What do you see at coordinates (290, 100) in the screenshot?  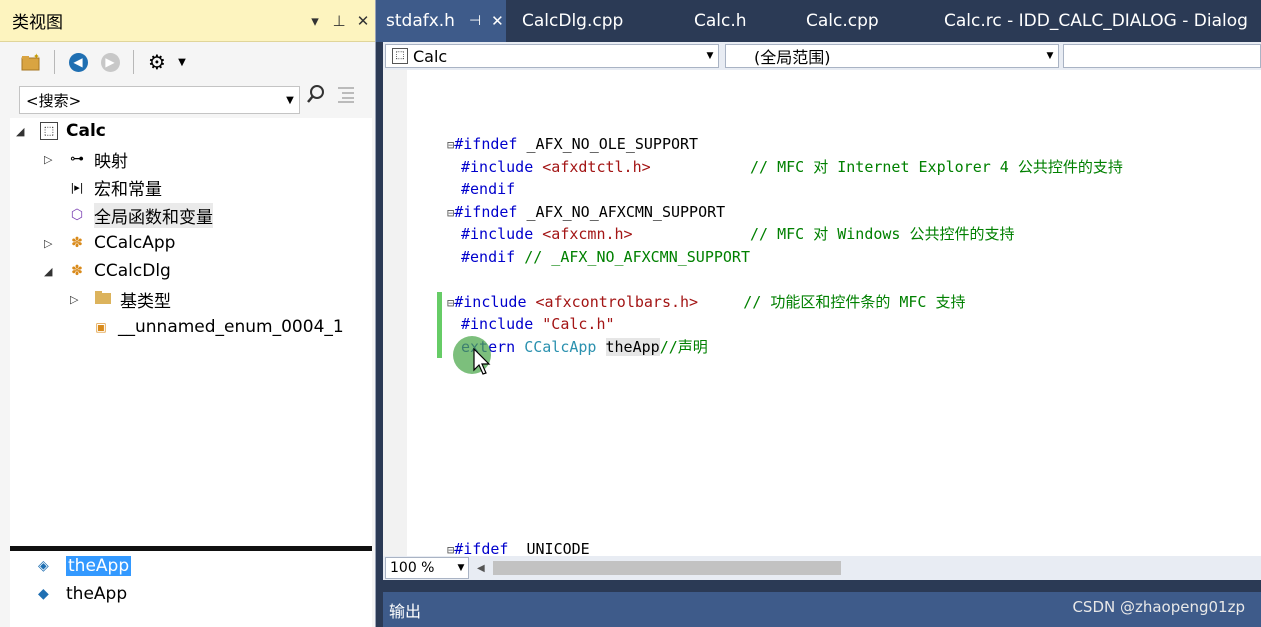 I see `search-dropdown-icon: ▼` at bounding box center [290, 100].